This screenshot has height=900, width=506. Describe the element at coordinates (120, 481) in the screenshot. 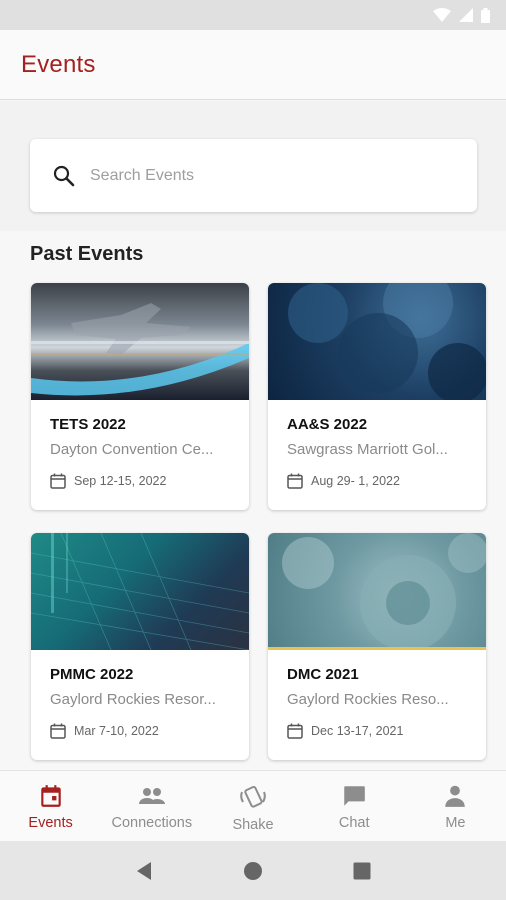

I see `event-date: Sep 12-15, 2022` at that location.